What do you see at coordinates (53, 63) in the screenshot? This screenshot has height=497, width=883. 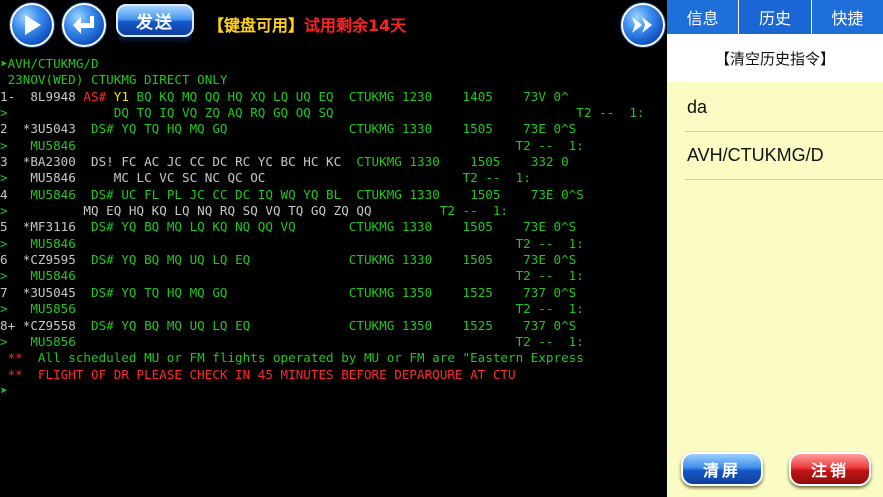 I see `command-text: AVH/CTUKMG/D` at bounding box center [53, 63].